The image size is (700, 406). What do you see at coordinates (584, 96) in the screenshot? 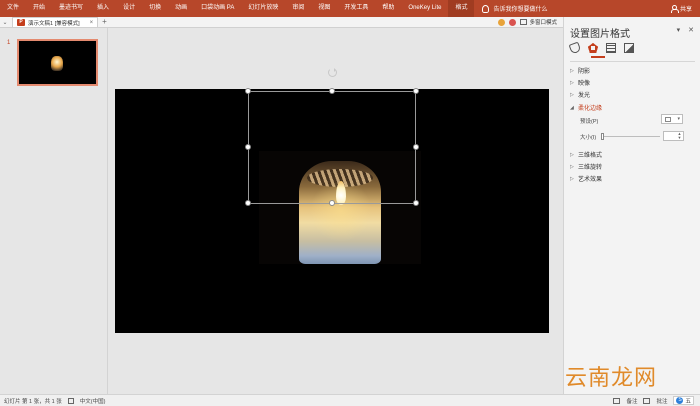
I see `section-label: 发光` at bounding box center [584, 96].